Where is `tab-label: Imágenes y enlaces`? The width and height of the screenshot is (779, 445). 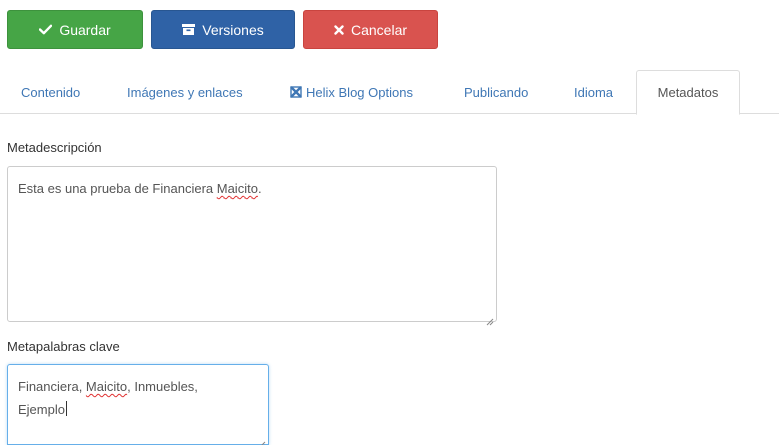 tab-label: Imágenes y enlaces is located at coordinates (185, 92).